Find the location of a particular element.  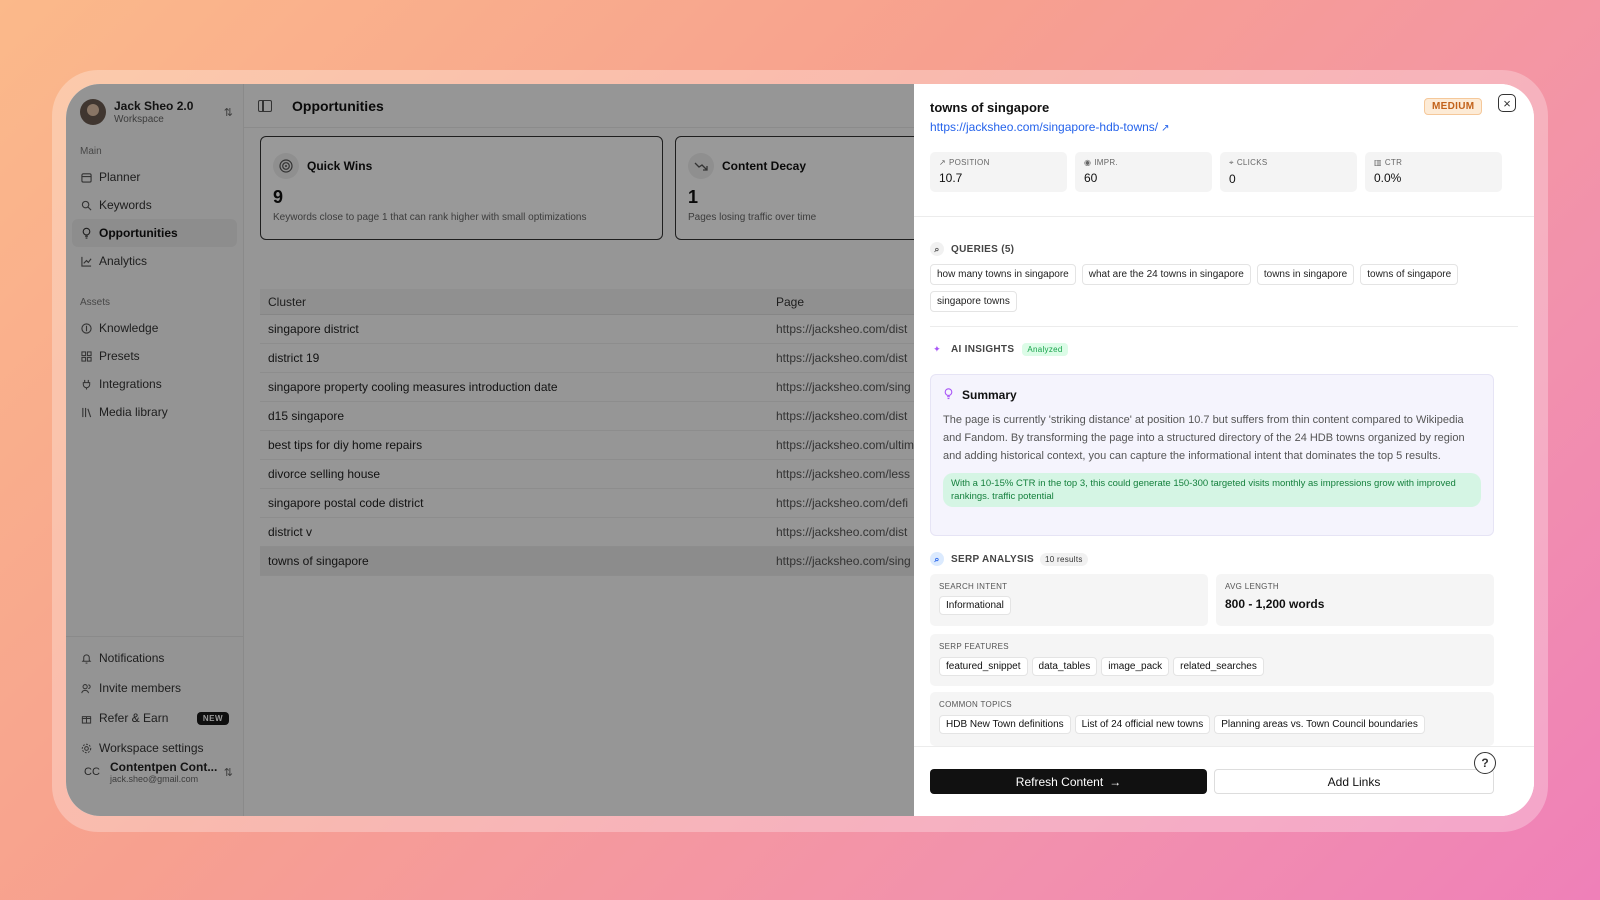

query-chip: towns of singapore is located at coordinates (1409, 274).